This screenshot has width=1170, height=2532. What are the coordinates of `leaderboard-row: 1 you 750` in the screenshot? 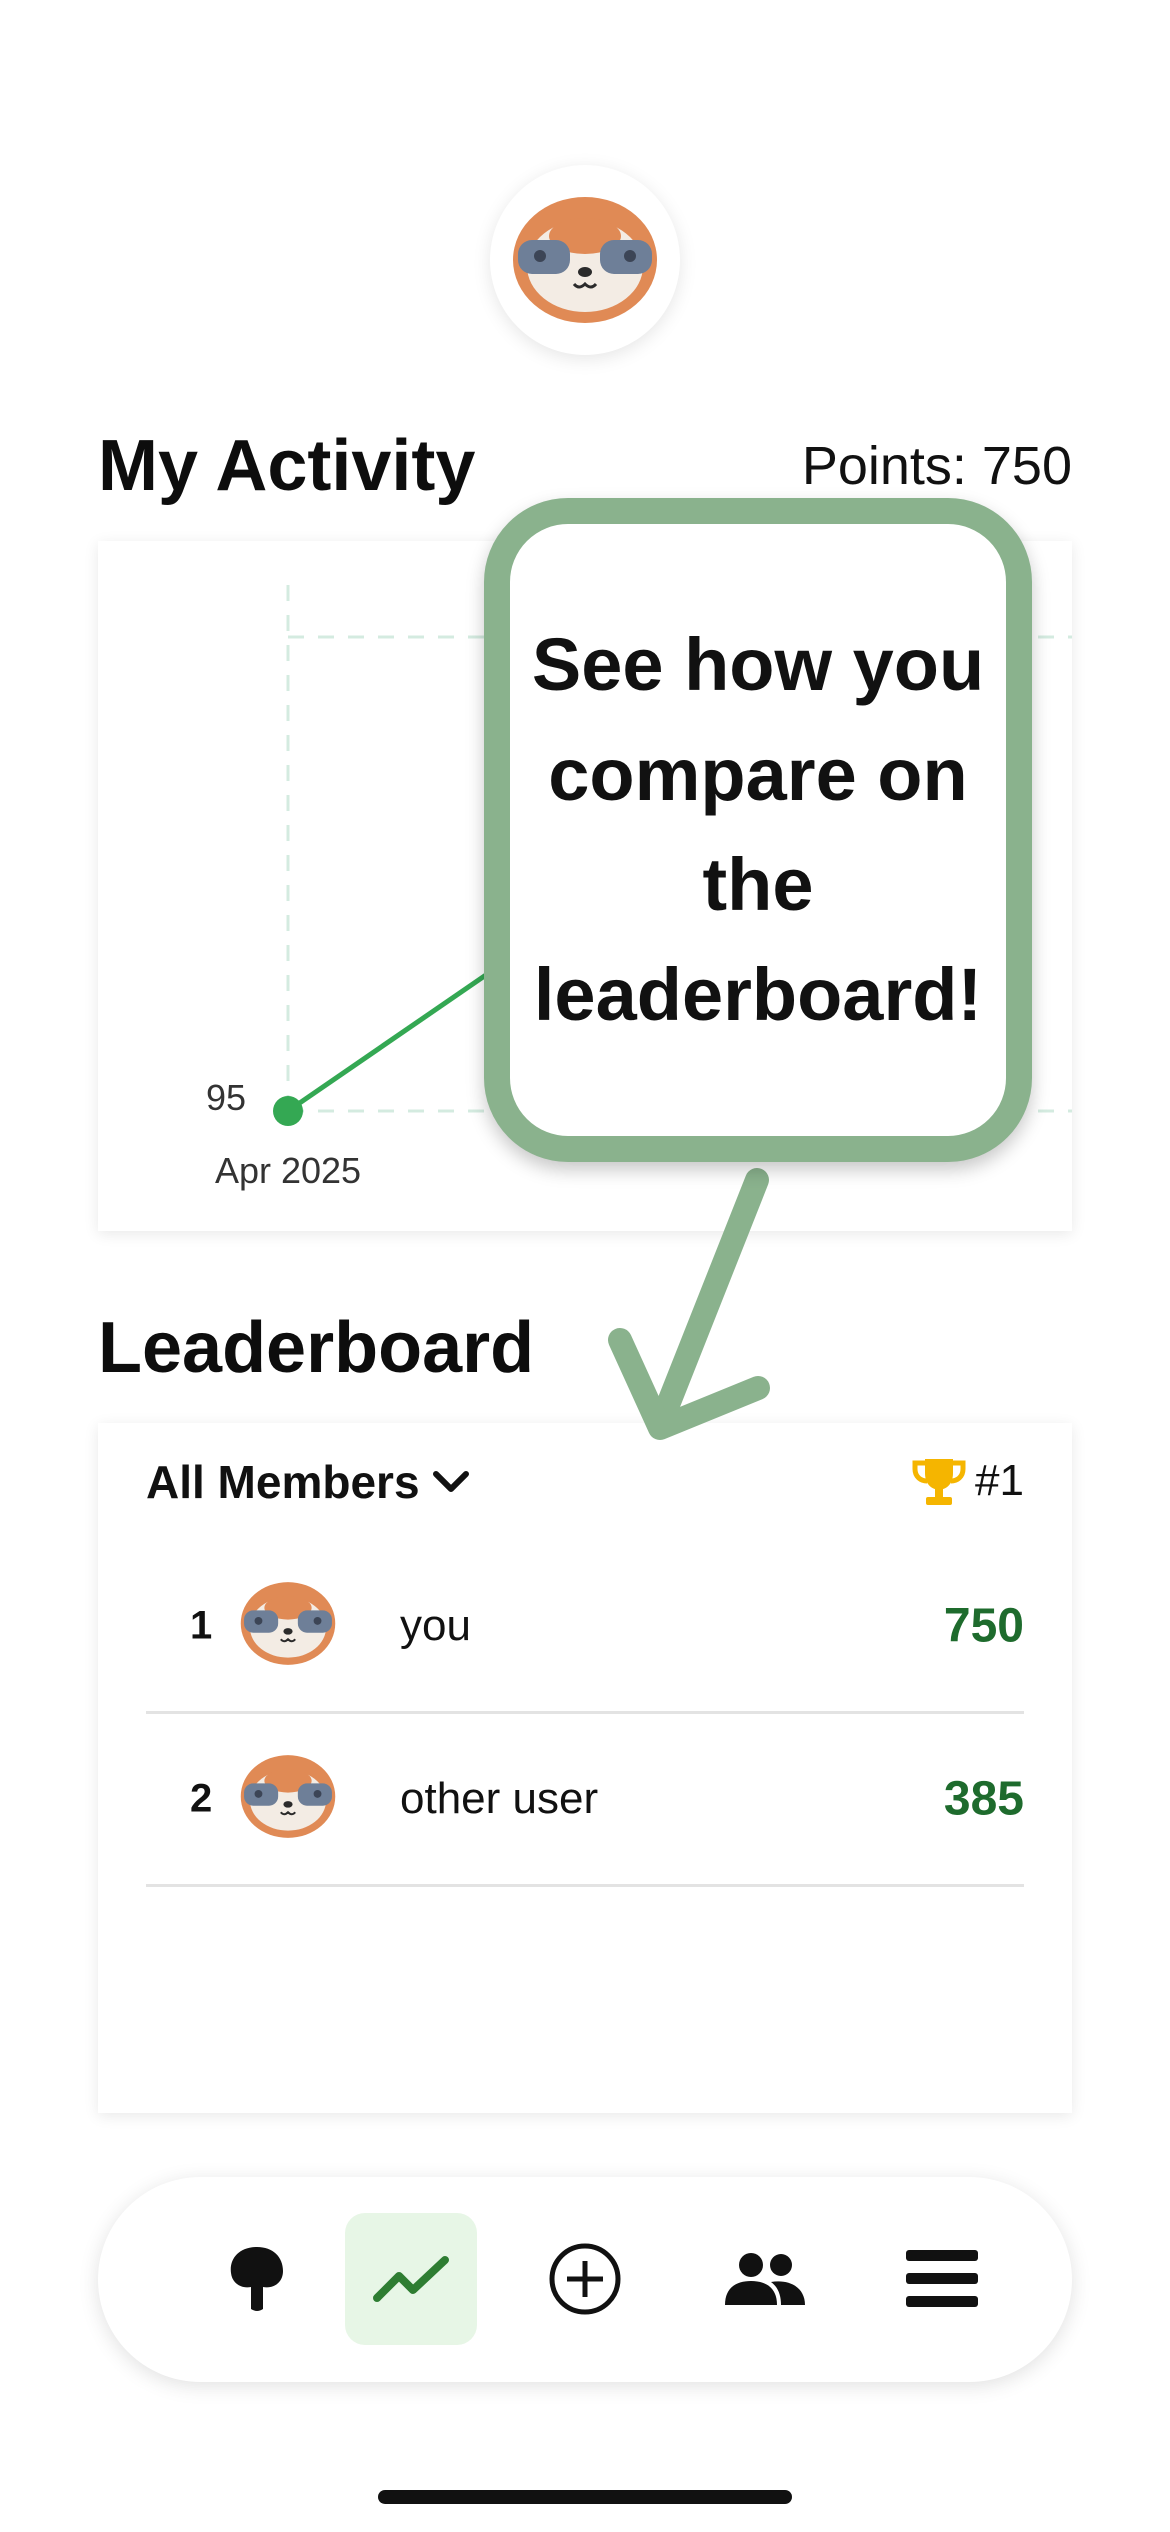 It's located at (585, 1627).